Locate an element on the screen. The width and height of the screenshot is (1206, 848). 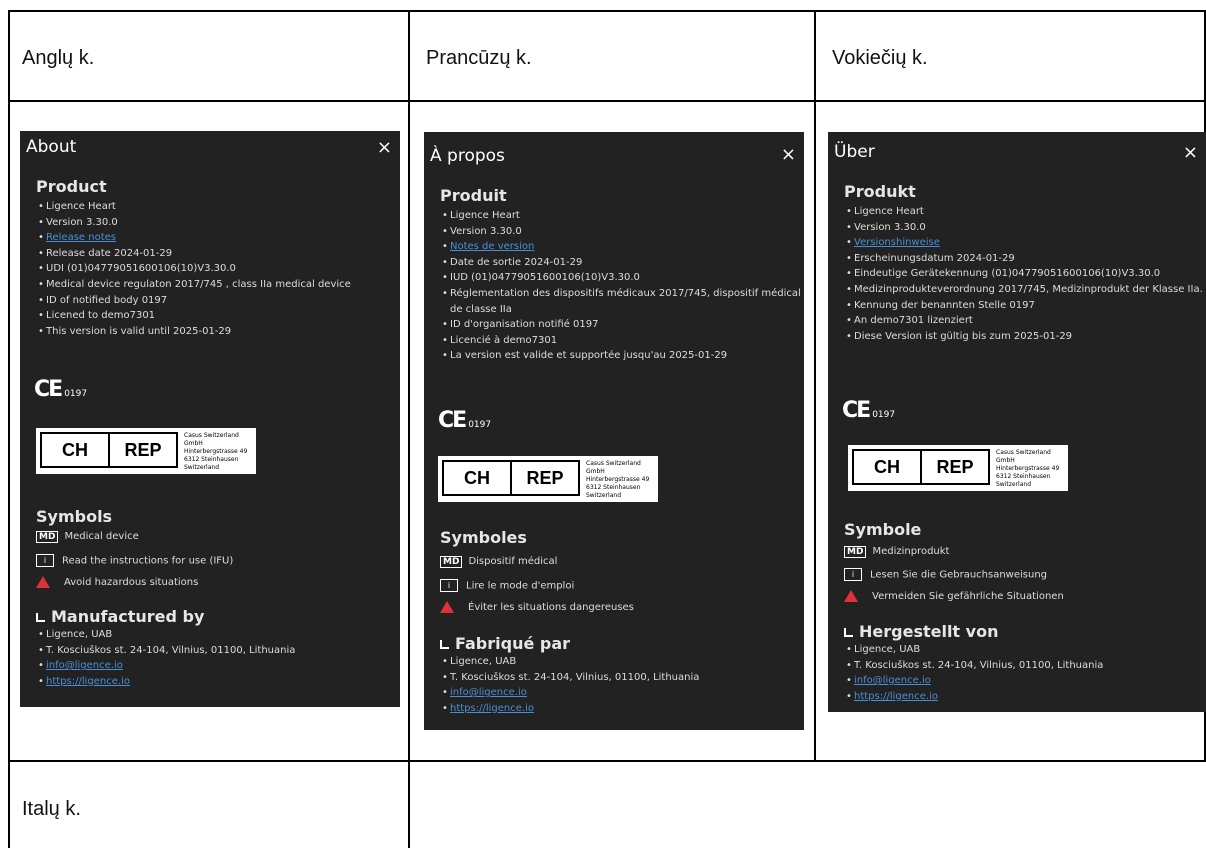
manufacturer-heading: Manufactured by is located at coordinates (120, 616).